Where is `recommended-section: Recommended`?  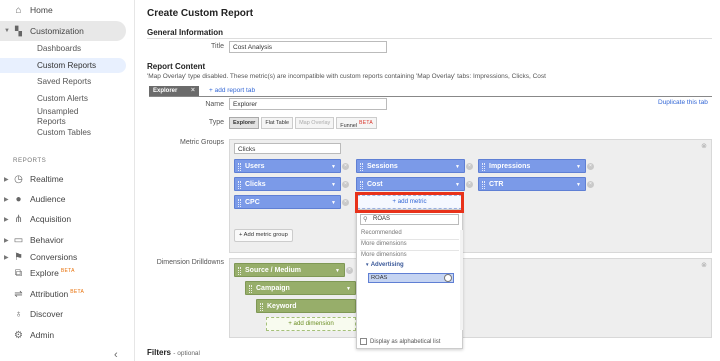
recommended-section: Recommended is located at coordinates (381, 233).